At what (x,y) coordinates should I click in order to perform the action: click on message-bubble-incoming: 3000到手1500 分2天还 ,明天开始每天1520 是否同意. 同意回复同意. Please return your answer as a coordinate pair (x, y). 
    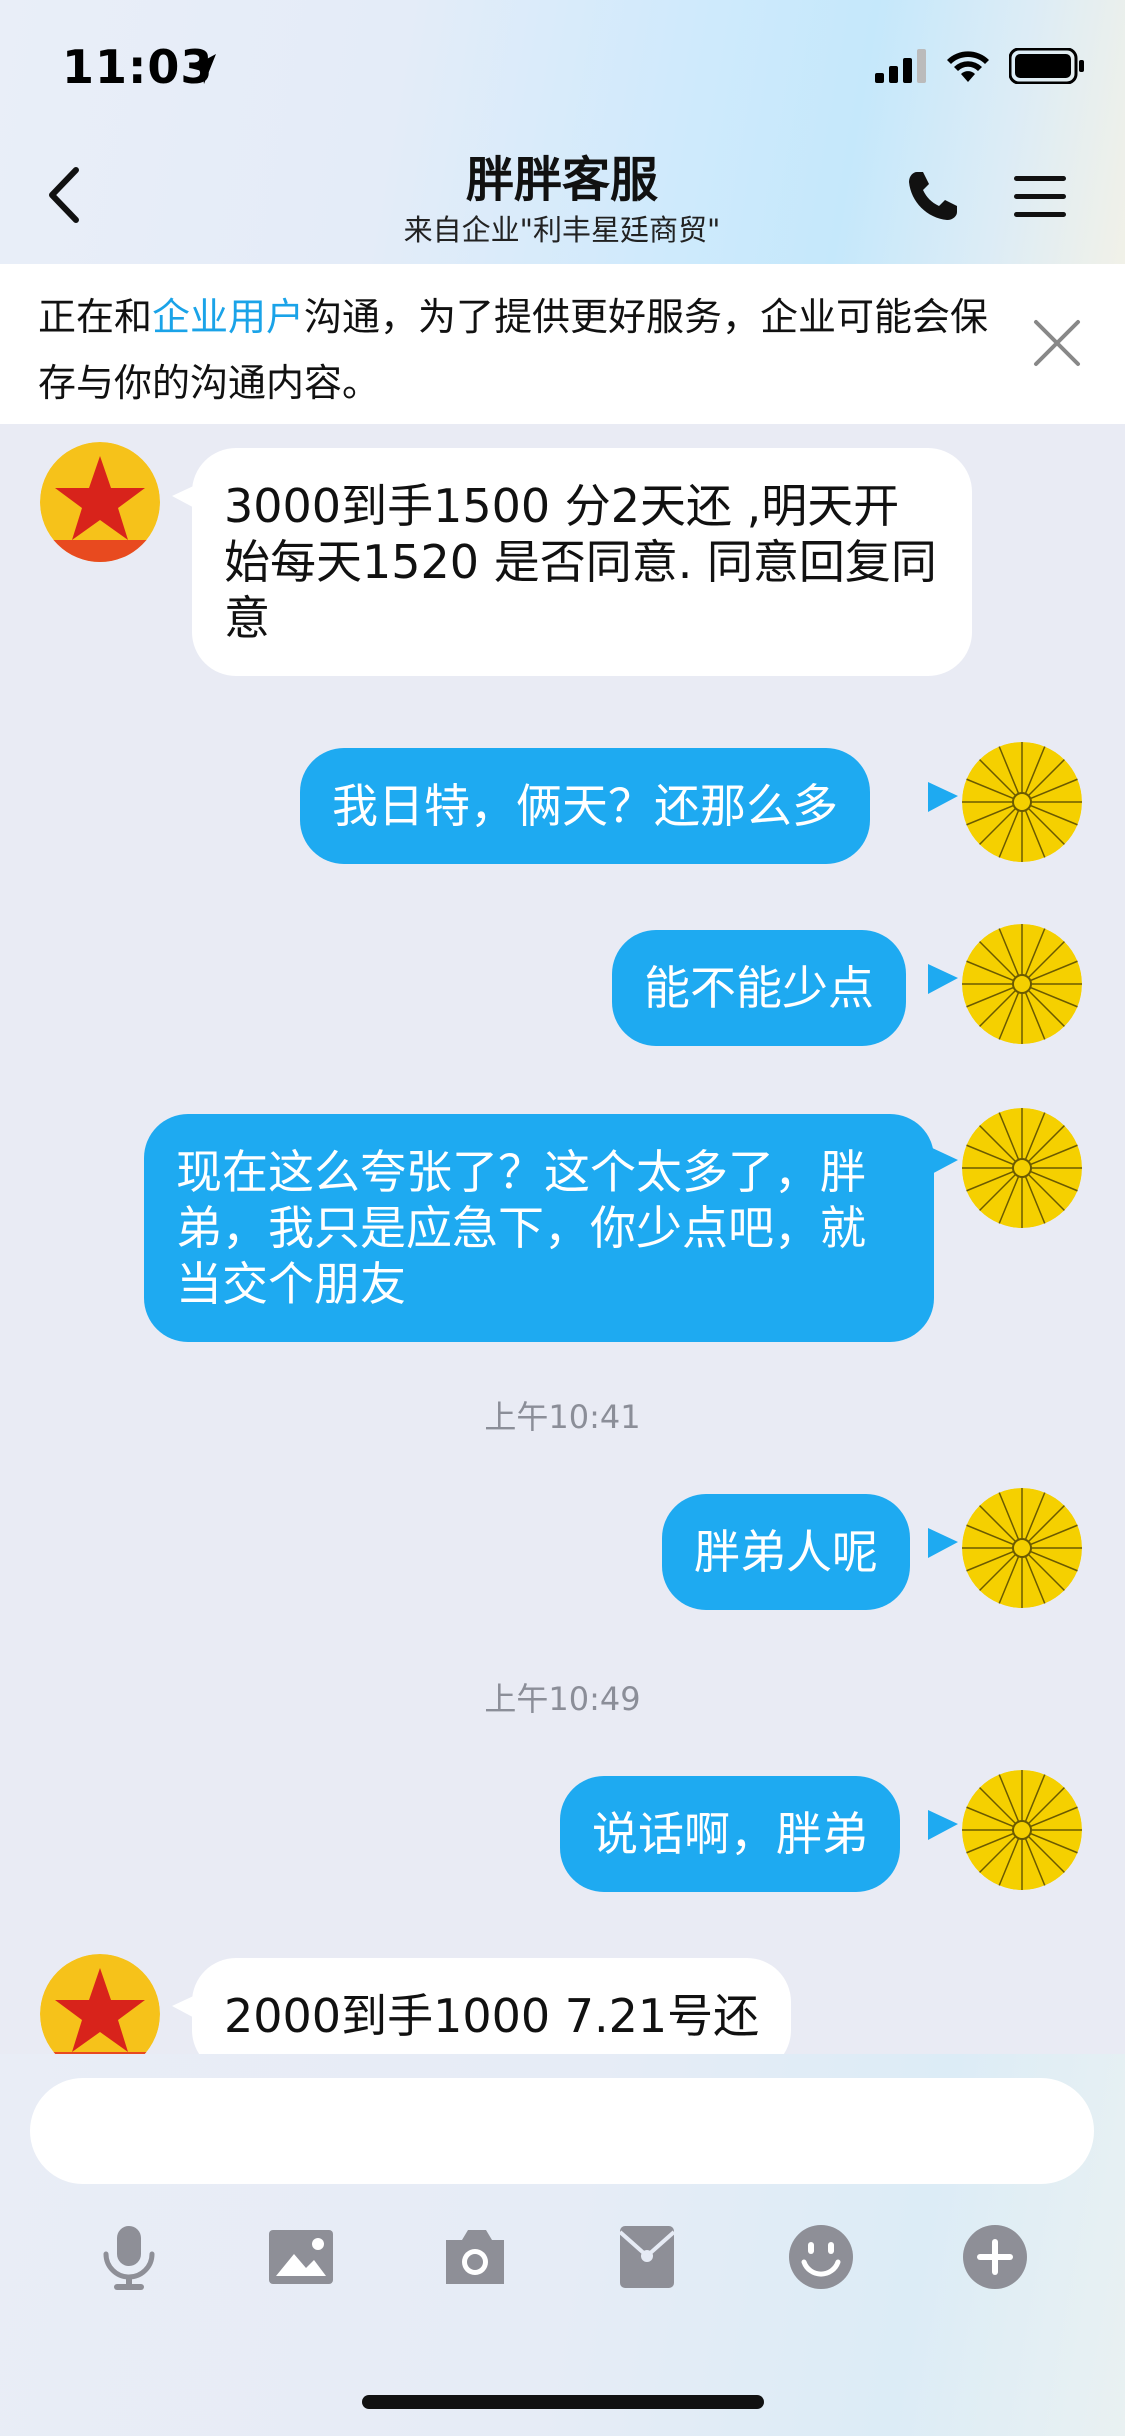
    Looking at the image, I should click on (582, 562).